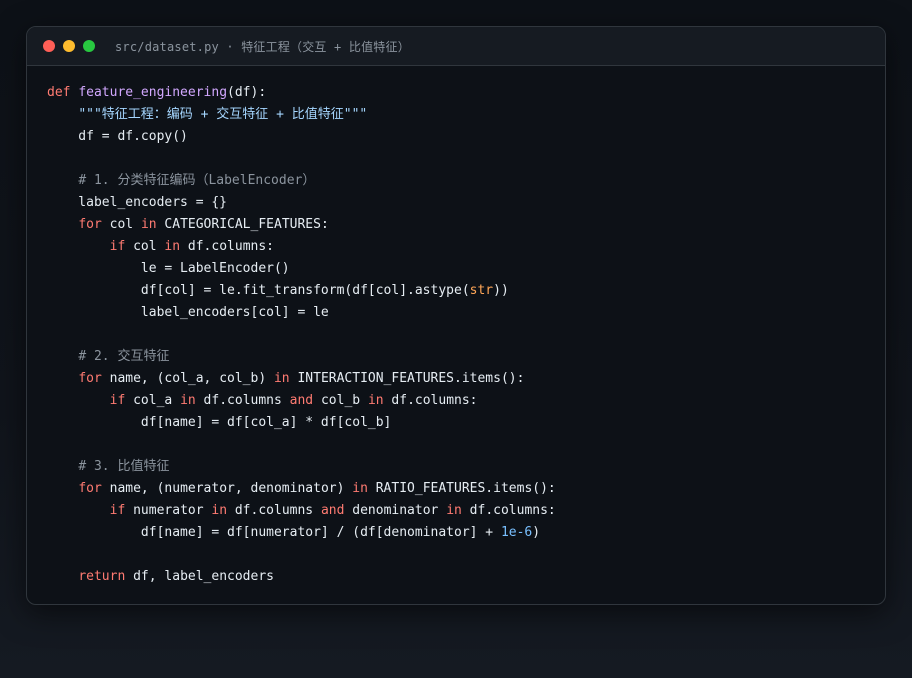 This screenshot has width=912, height=678. Describe the element at coordinates (199, 576) in the screenshot. I see `code-token: df, label_encoders` at that location.